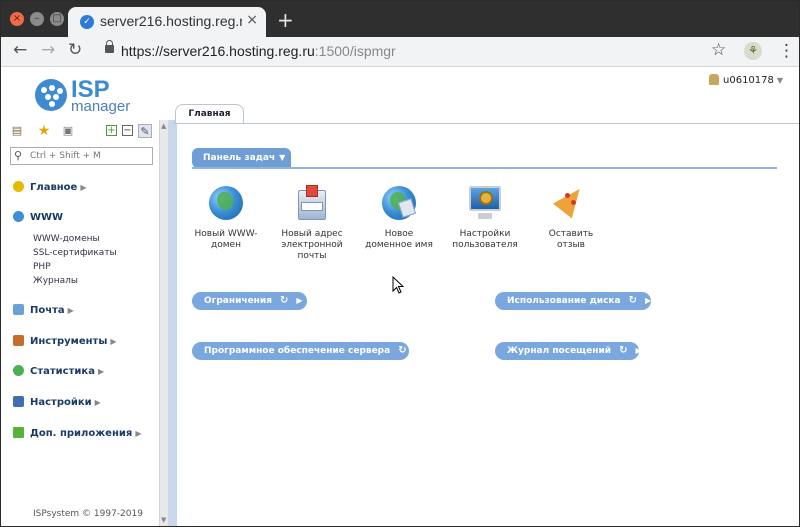 This screenshot has width=800, height=527. What do you see at coordinates (75, 50) in the screenshot?
I see `reload-icon: ↻` at bounding box center [75, 50].